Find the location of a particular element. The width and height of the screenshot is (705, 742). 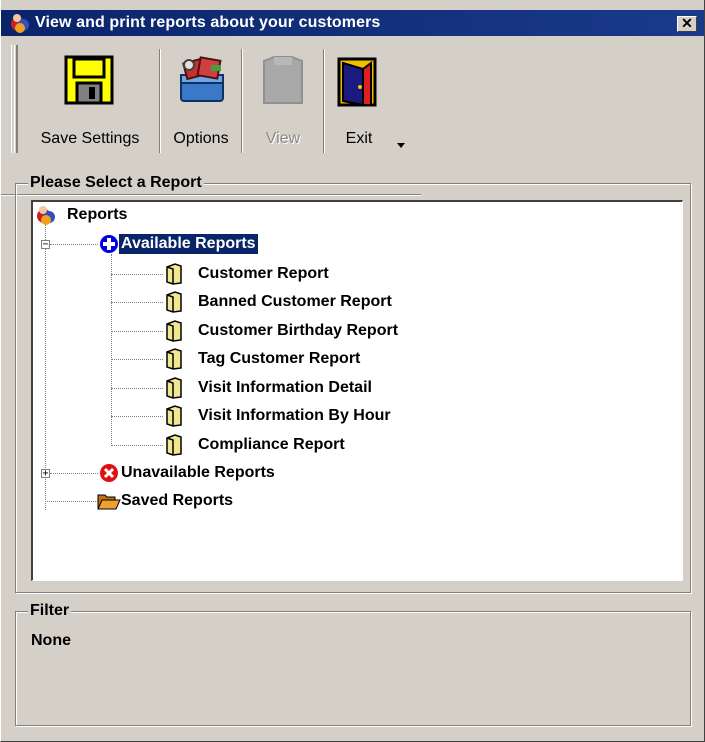

filter-value: None is located at coordinates (51, 640).